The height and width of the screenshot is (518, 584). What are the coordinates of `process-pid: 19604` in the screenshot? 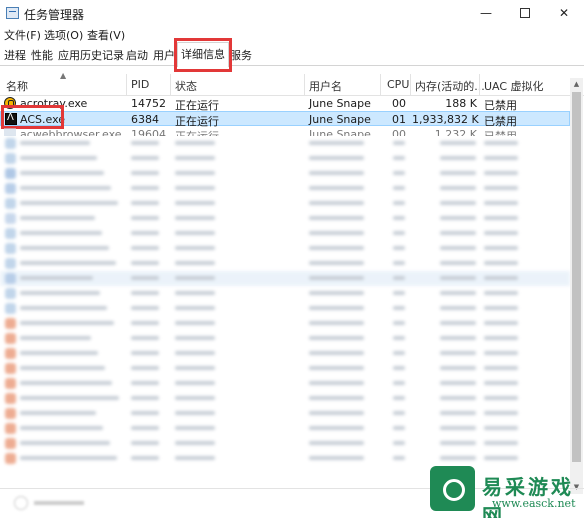 It's located at (148, 132).